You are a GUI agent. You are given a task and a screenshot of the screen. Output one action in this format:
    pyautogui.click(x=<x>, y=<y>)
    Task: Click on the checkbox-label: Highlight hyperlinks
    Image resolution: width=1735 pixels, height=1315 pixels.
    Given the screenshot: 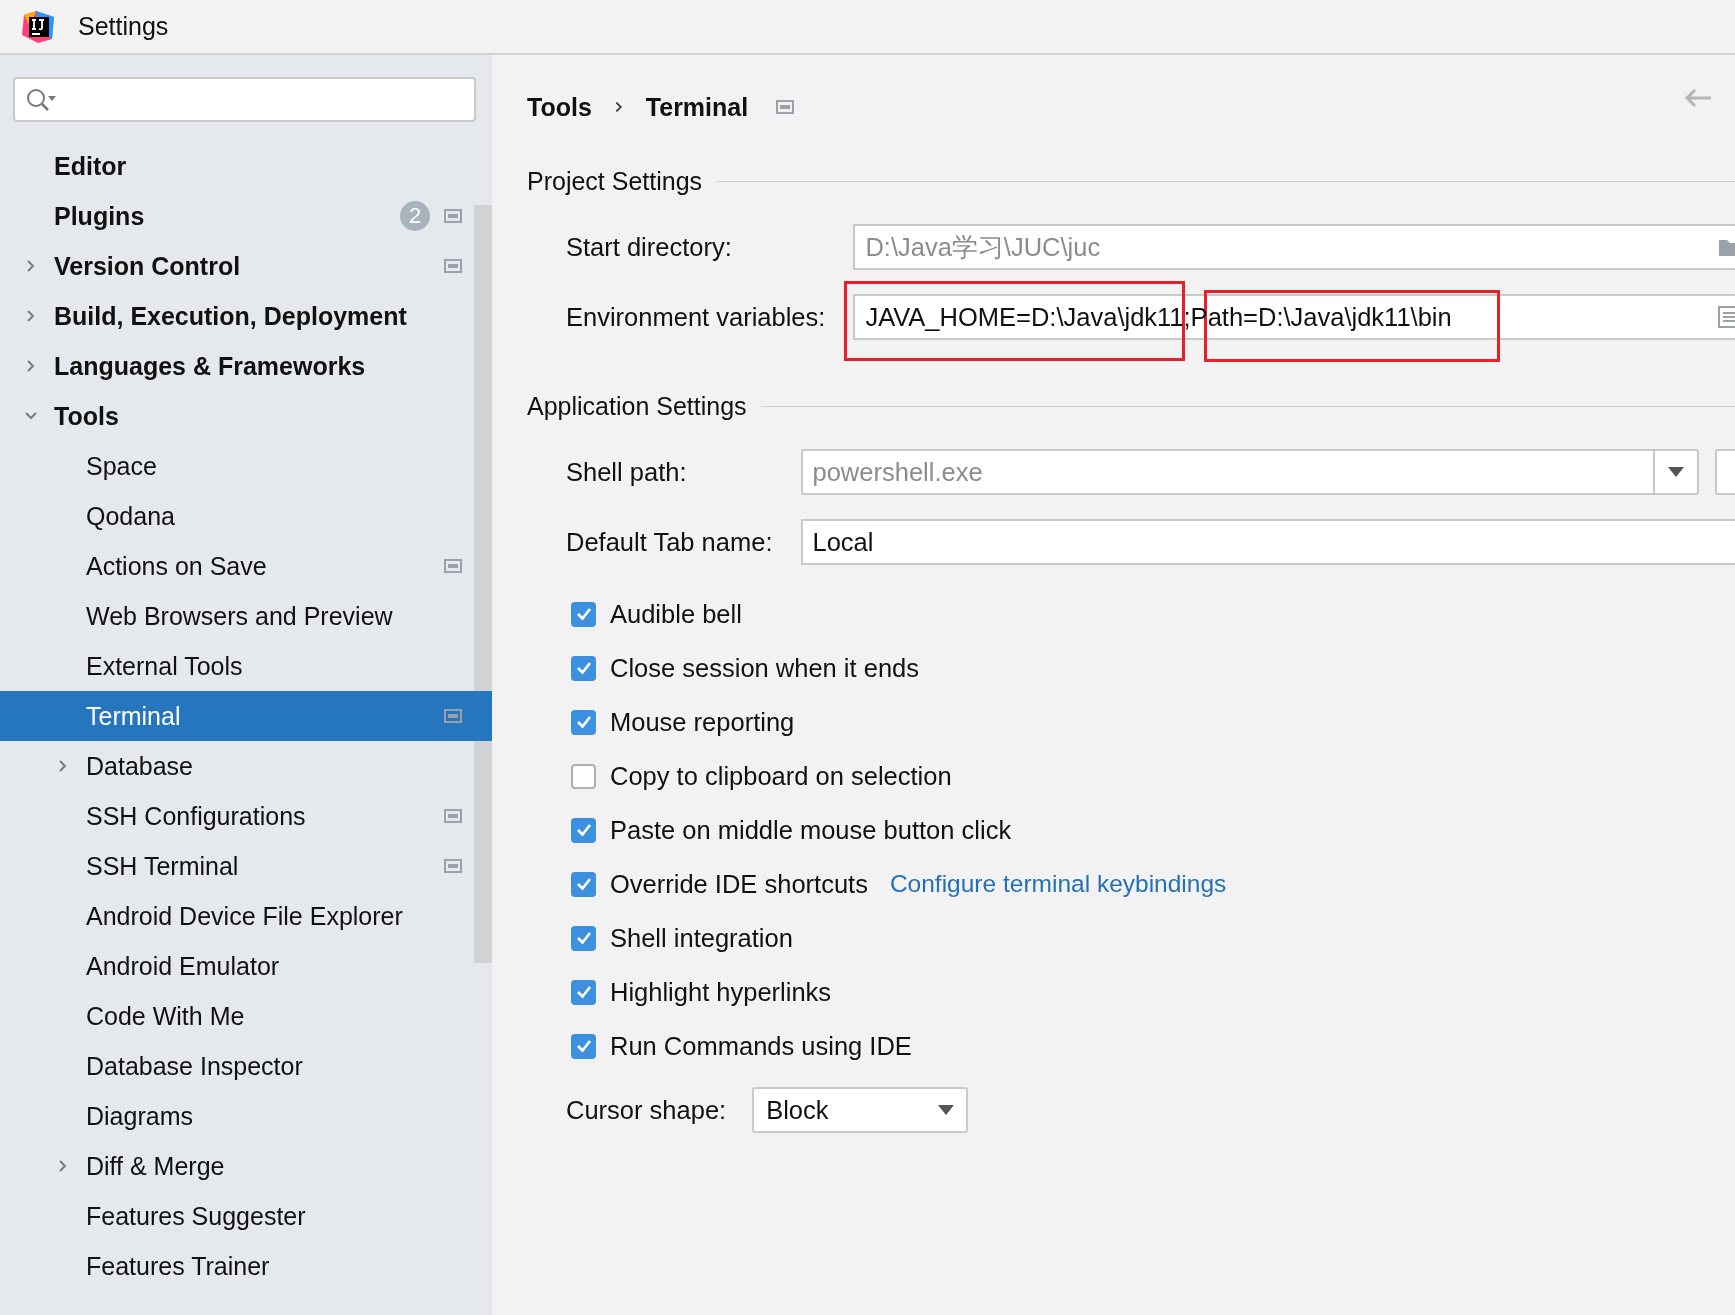 What is the action you would take?
    pyautogui.click(x=721, y=992)
    